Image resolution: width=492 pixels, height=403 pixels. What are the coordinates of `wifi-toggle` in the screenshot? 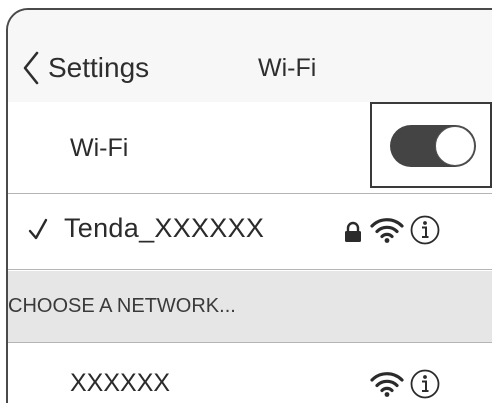 It's located at (433, 146).